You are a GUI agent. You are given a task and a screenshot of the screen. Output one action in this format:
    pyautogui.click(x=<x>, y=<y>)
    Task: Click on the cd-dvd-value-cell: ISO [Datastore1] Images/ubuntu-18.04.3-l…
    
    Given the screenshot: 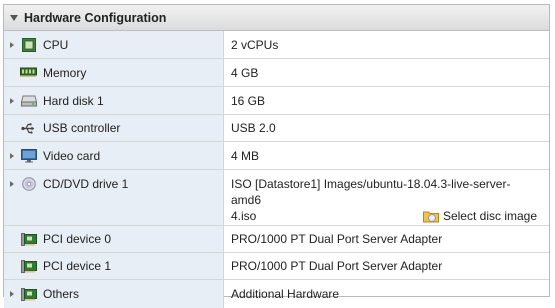 What is the action you would take?
    pyautogui.click(x=386, y=197)
    